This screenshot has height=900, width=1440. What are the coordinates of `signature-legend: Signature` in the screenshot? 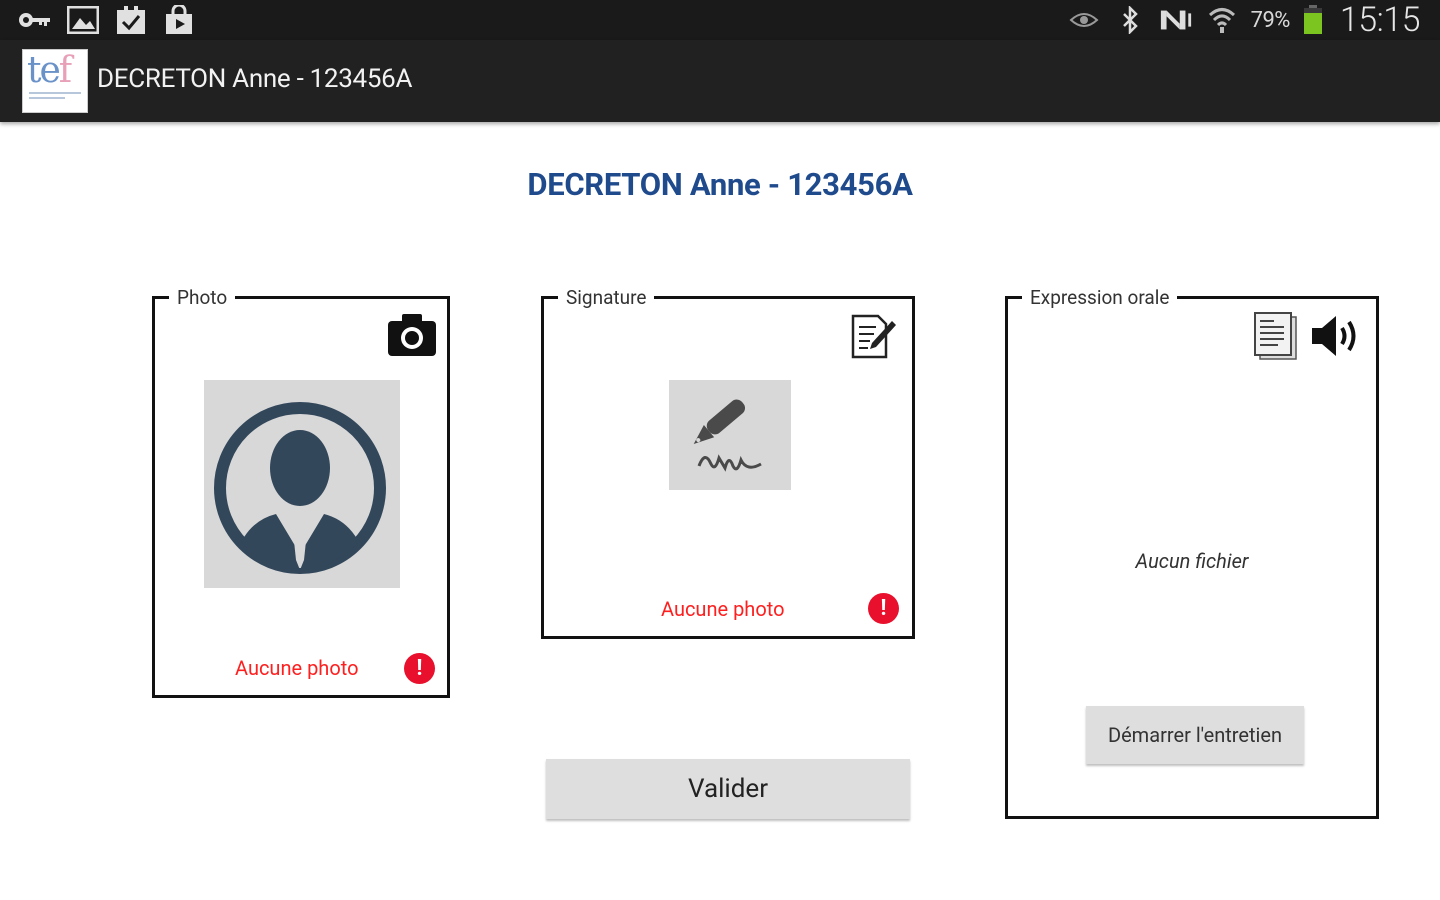 It's located at (606, 297).